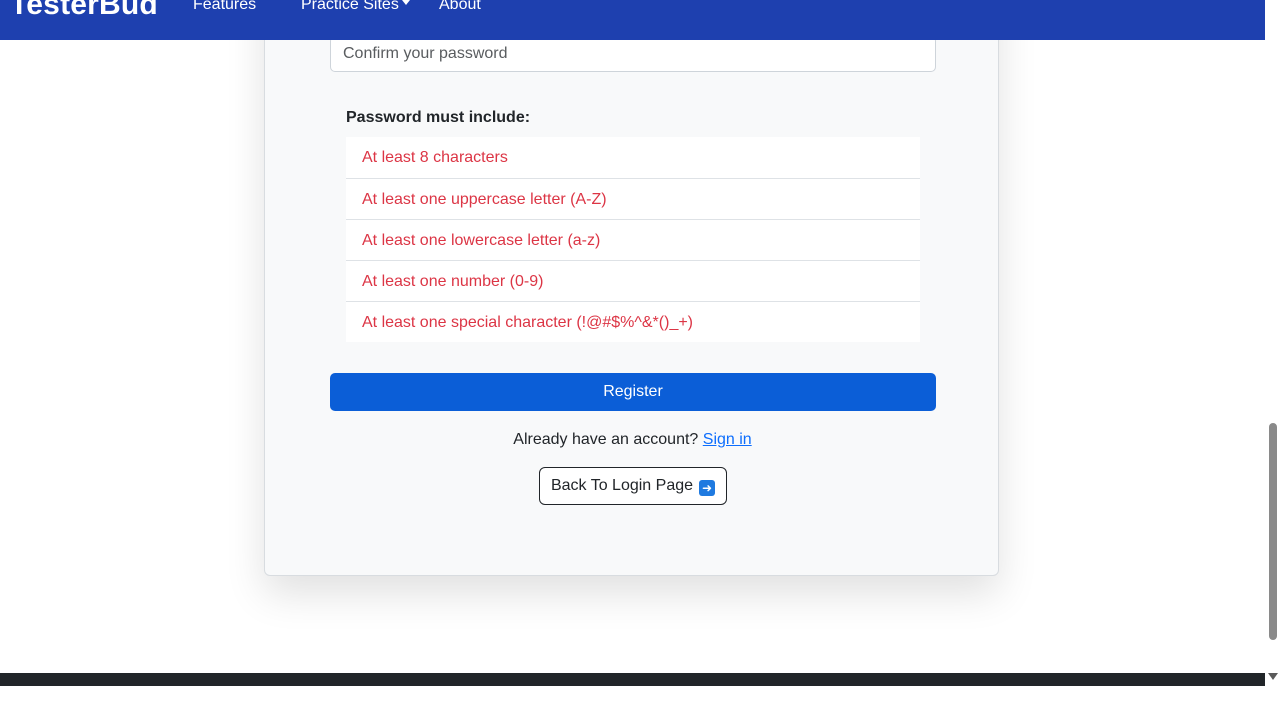 The image size is (1280, 720). I want to click on back-to-login-button: Back To Login Page ➜, so click(633, 486).